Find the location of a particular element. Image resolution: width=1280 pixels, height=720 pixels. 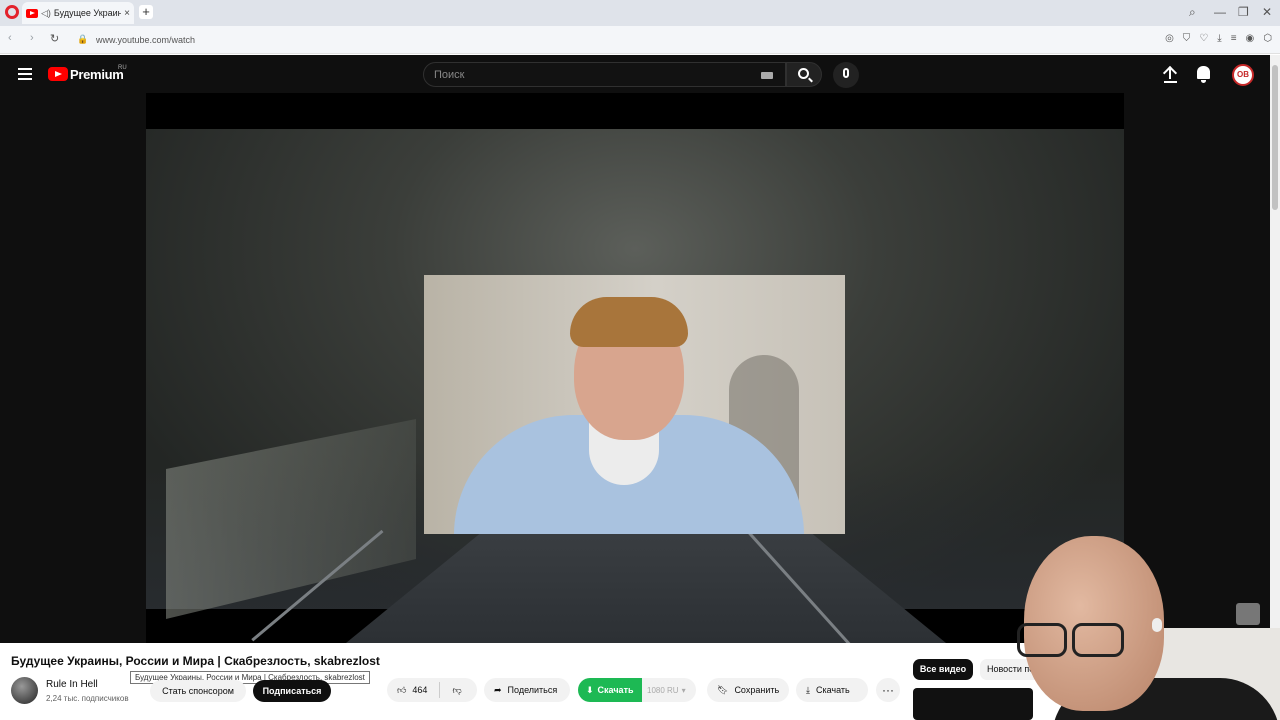

more-actions-button: ··· is located at coordinates (888, 690).